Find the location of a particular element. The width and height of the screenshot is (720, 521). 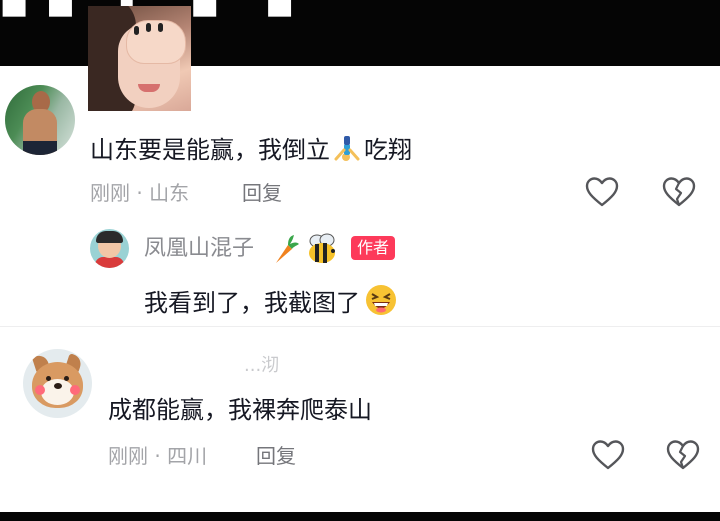

comment-meta: 刚刚 · 山东 is located at coordinates (139, 193).